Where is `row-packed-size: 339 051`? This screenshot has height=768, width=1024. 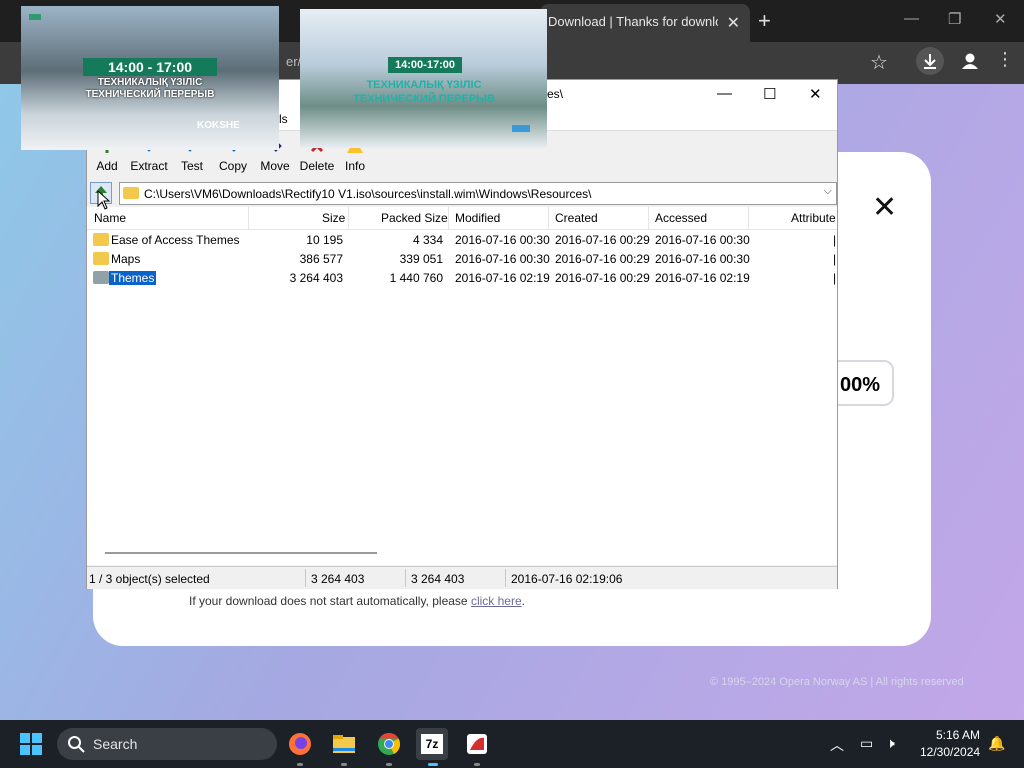 row-packed-size: 339 051 is located at coordinates (421, 259).